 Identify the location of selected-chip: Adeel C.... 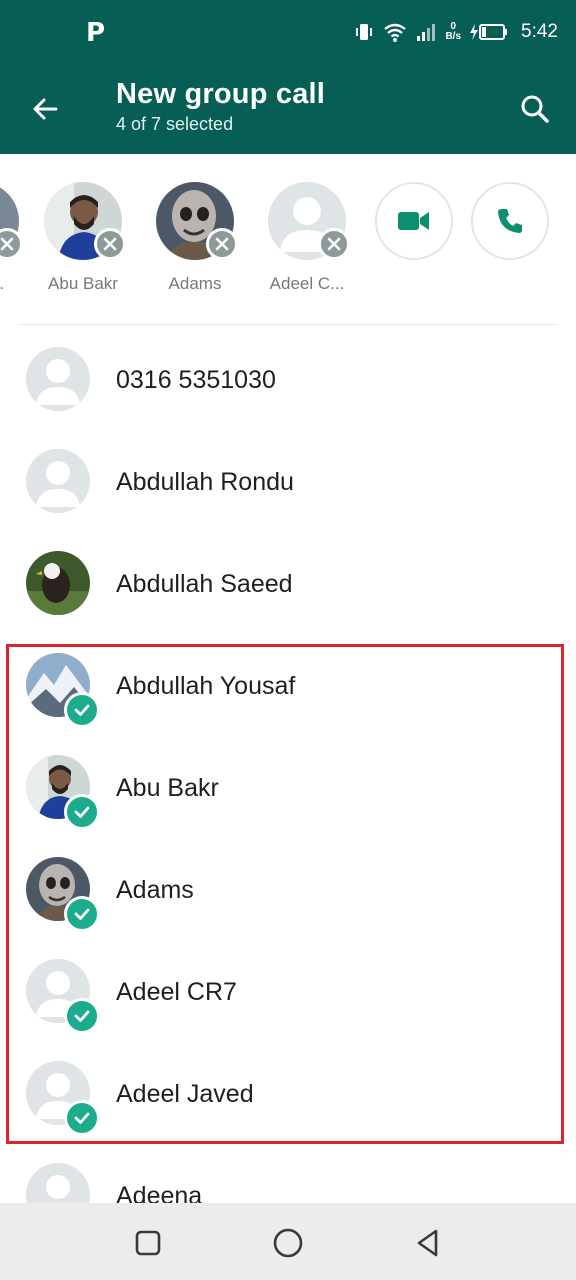
(307, 238).